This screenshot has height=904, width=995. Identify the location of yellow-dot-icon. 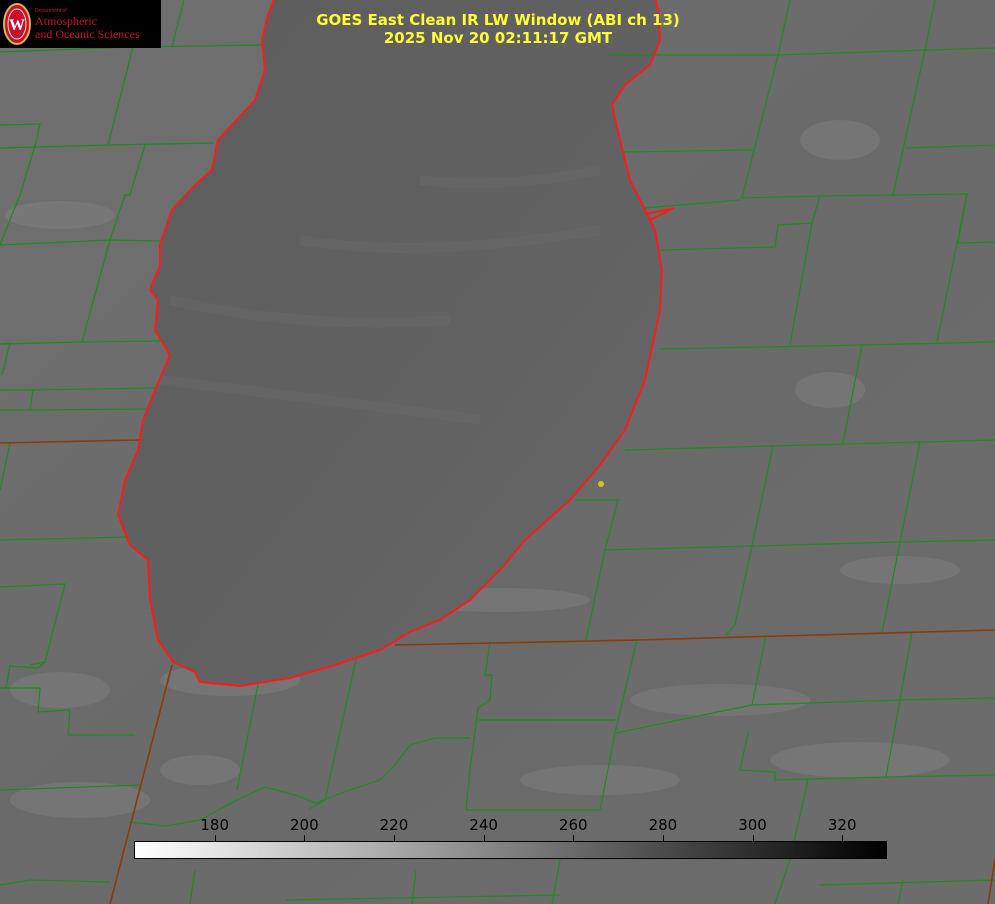
(601, 484).